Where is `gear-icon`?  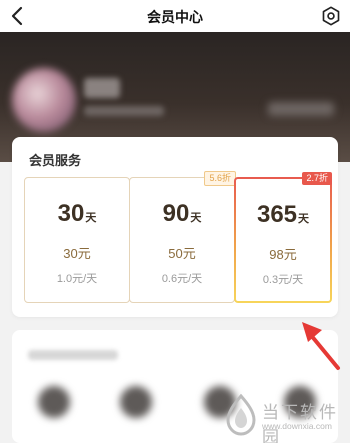 gear-icon is located at coordinates (331, 16).